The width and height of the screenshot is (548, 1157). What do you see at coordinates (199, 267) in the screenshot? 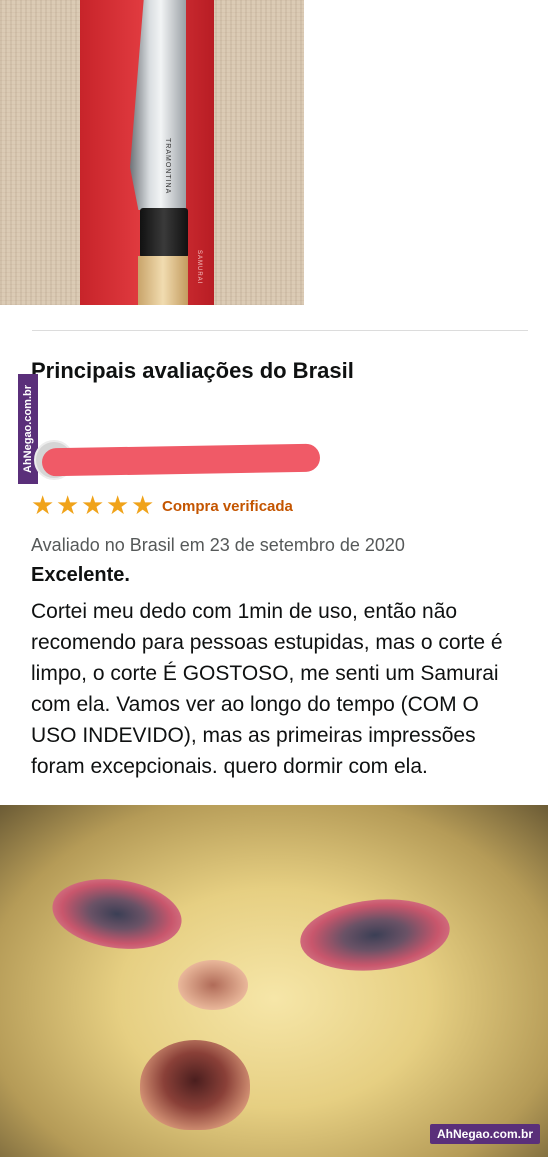
I see `package-label: SAMURAI` at bounding box center [199, 267].